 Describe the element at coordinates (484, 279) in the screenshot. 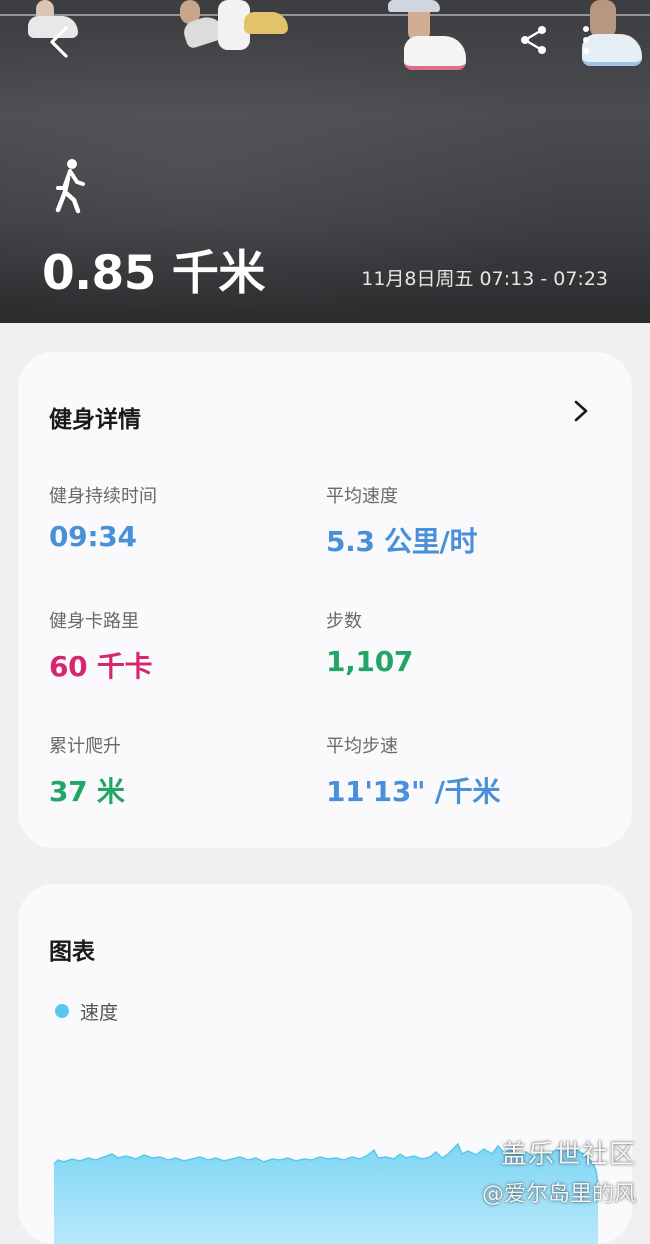

I see `workout-datetime: 11月8日周五 07:13 - 07:23` at that location.